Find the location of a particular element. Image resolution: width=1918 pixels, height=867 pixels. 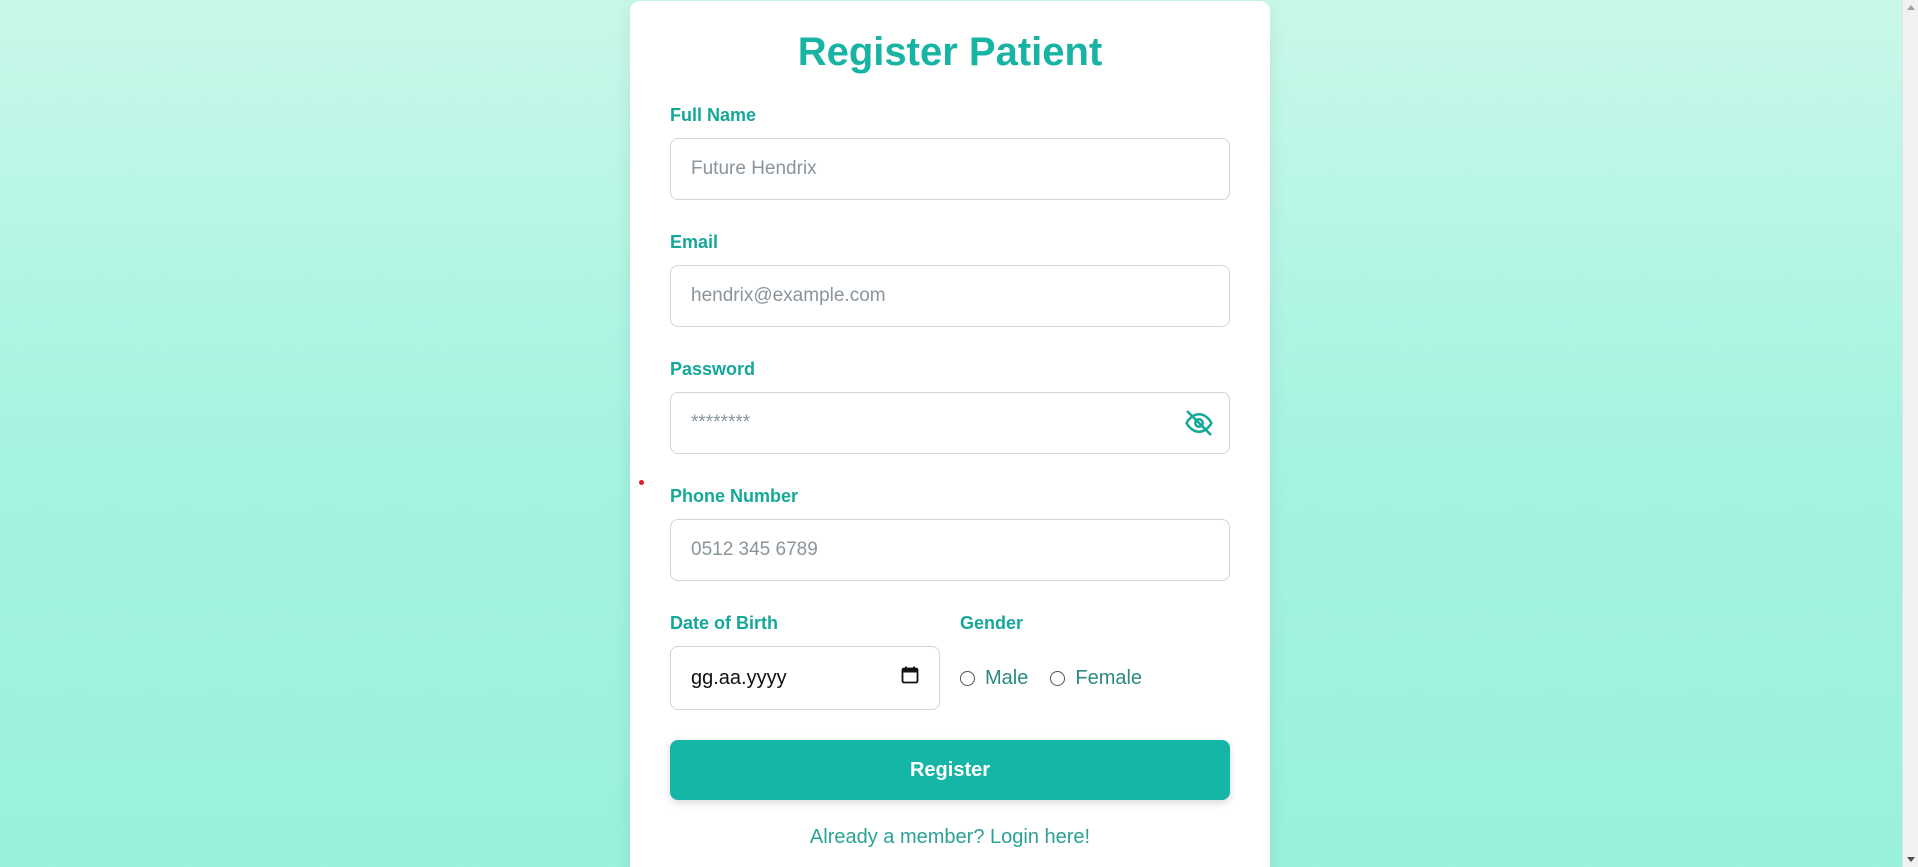

scroll-up-icon is located at coordinates (1911, 7).